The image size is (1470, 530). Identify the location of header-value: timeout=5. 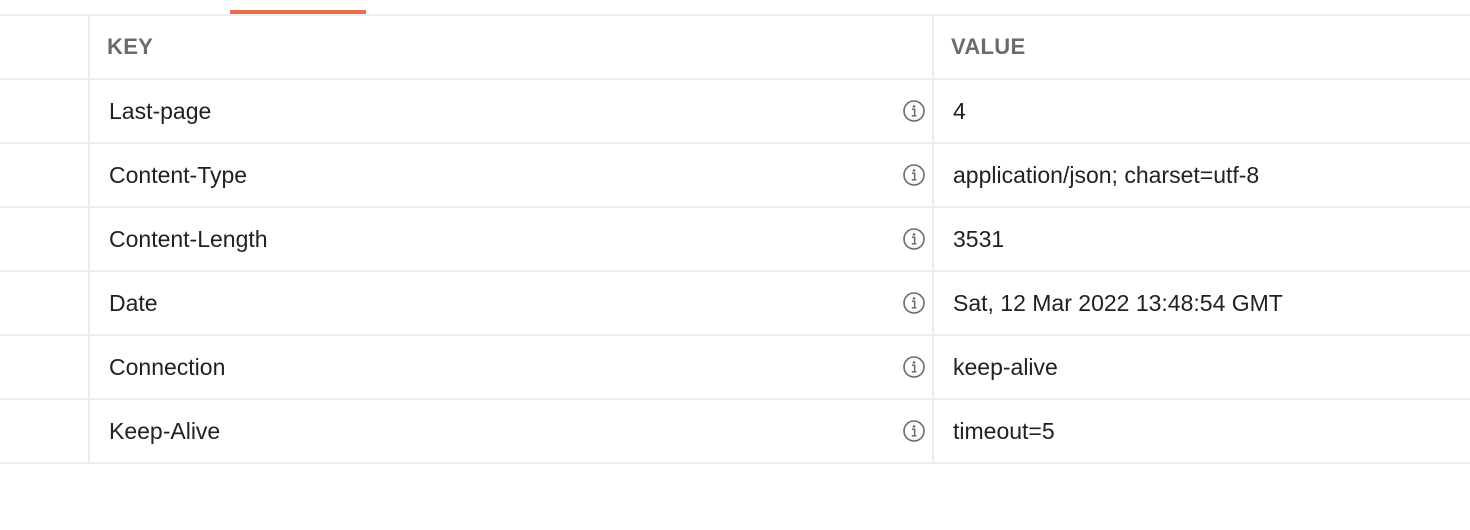
(1004, 430).